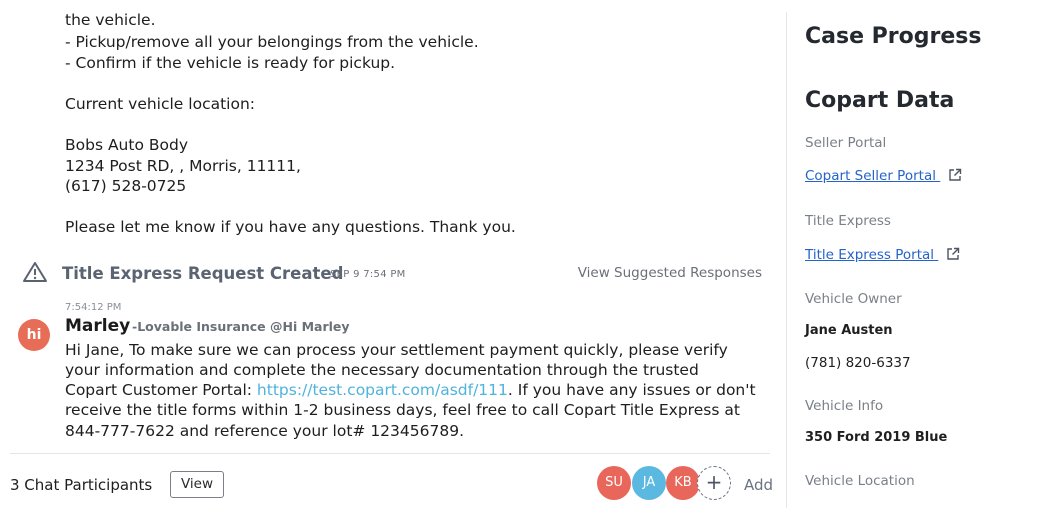  What do you see at coordinates (93, 307) in the screenshot?
I see `message-timestamp: 7:54:12 PM` at bounding box center [93, 307].